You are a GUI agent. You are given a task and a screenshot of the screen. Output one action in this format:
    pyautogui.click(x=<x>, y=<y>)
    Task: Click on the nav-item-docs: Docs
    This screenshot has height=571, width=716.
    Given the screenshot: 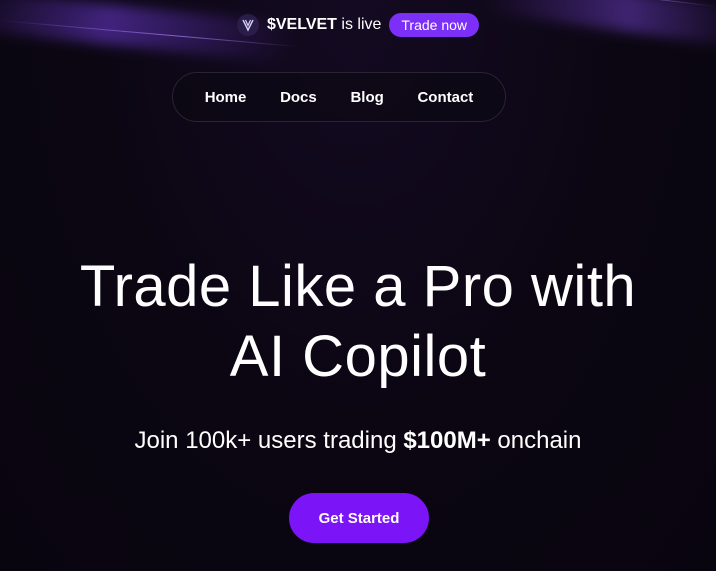 What is the action you would take?
    pyautogui.click(x=298, y=97)
    